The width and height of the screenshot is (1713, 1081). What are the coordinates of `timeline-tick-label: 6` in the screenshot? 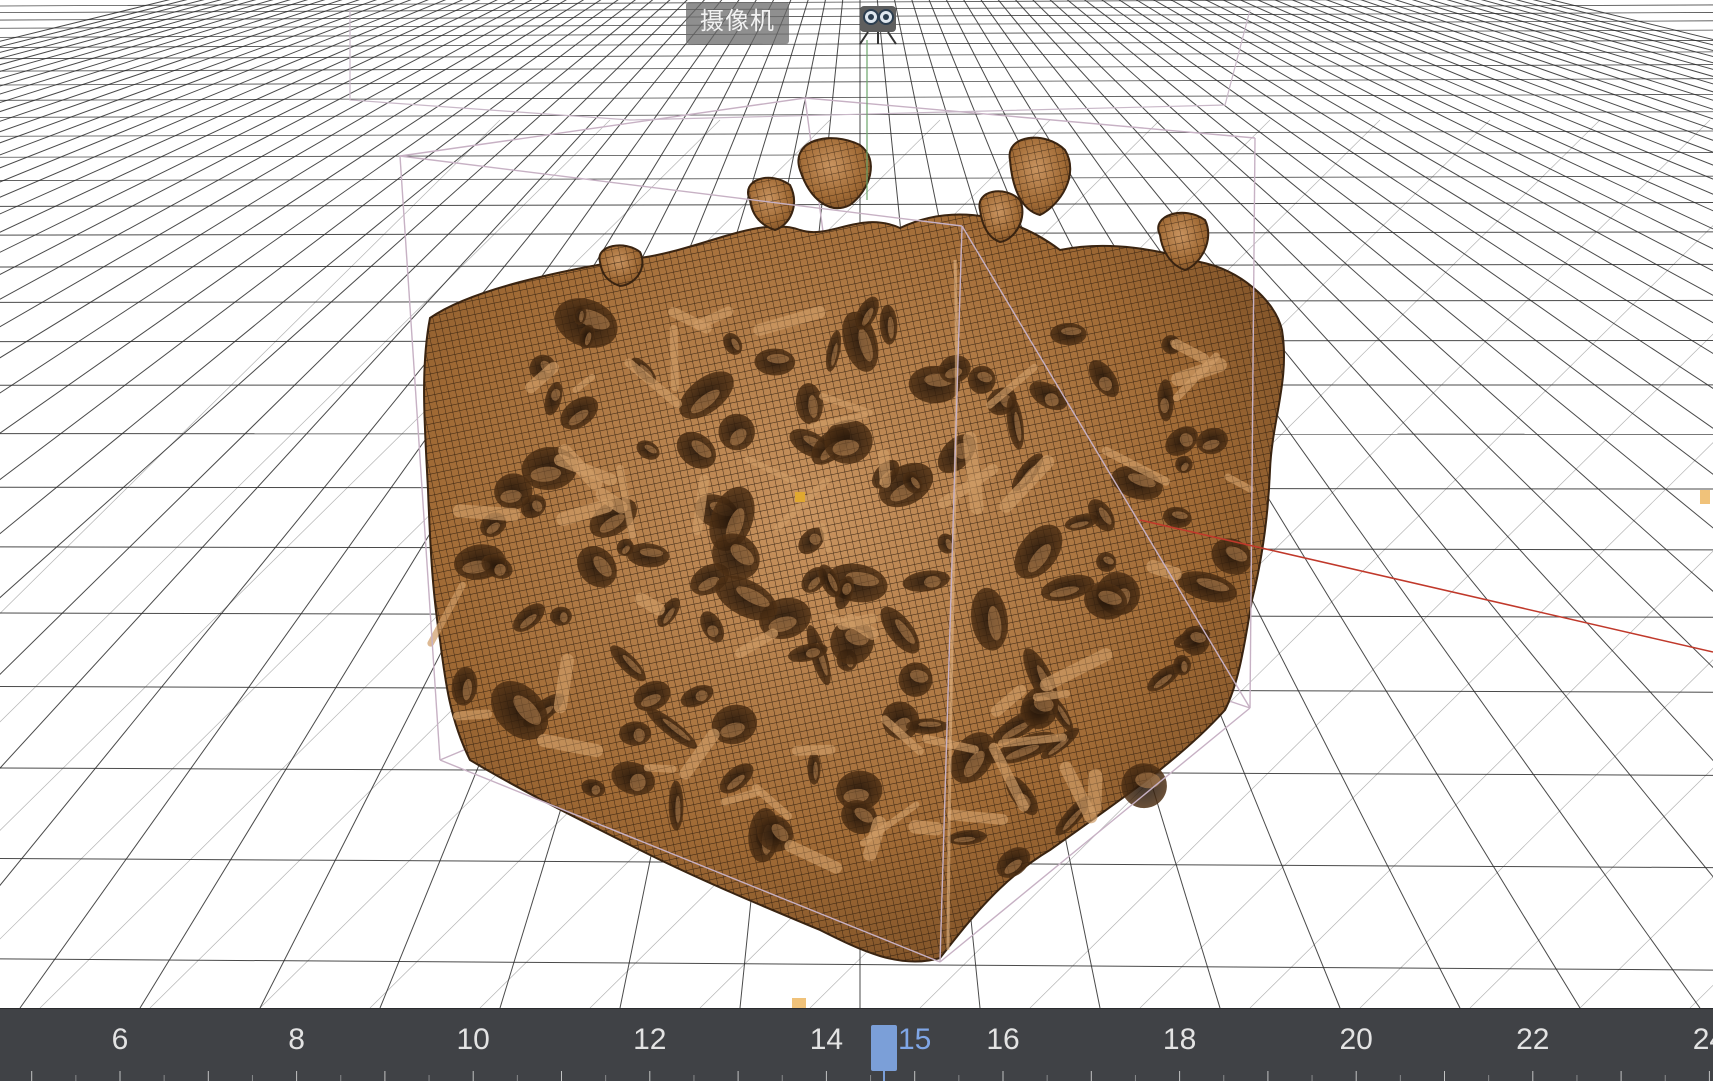 It's located at (120, 1040).